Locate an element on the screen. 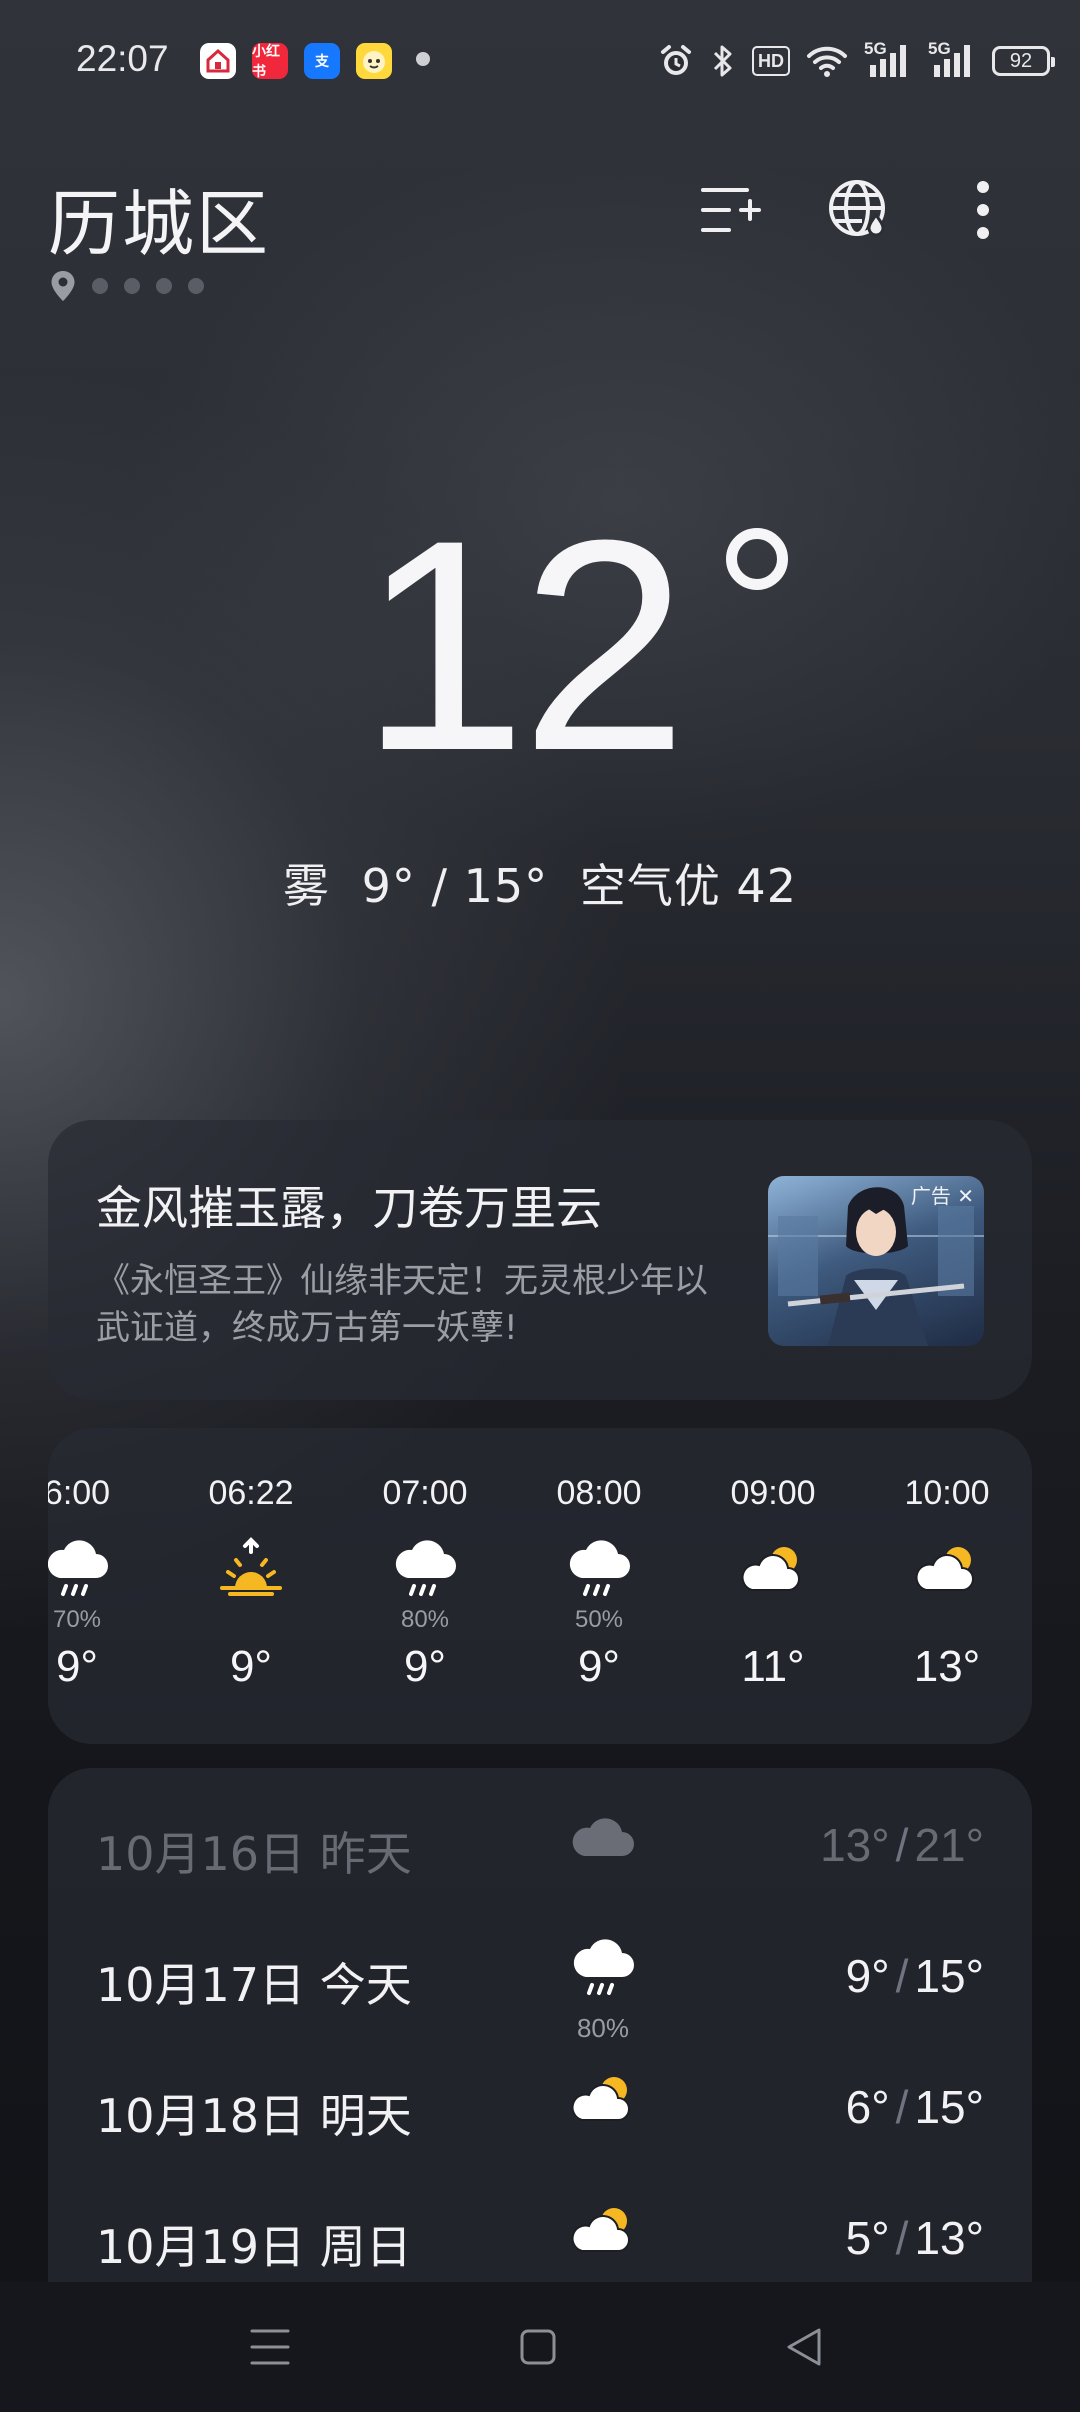 This screenshot has width=1080, height=2412. back-button is located at coordinates (804, 2347).